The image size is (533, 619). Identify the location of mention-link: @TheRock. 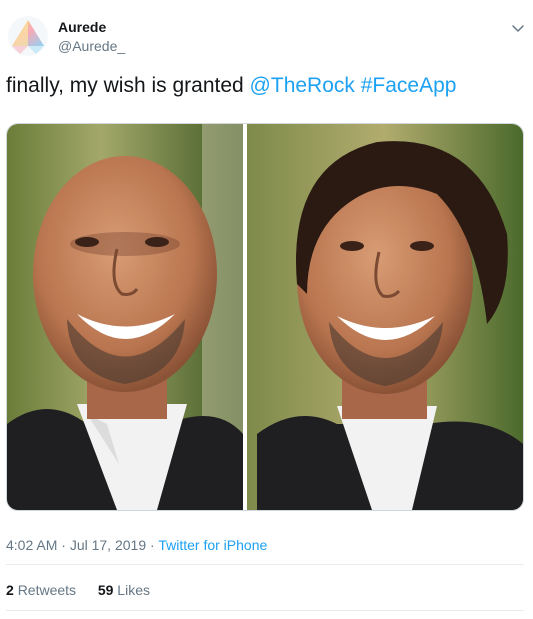
(302, 85).